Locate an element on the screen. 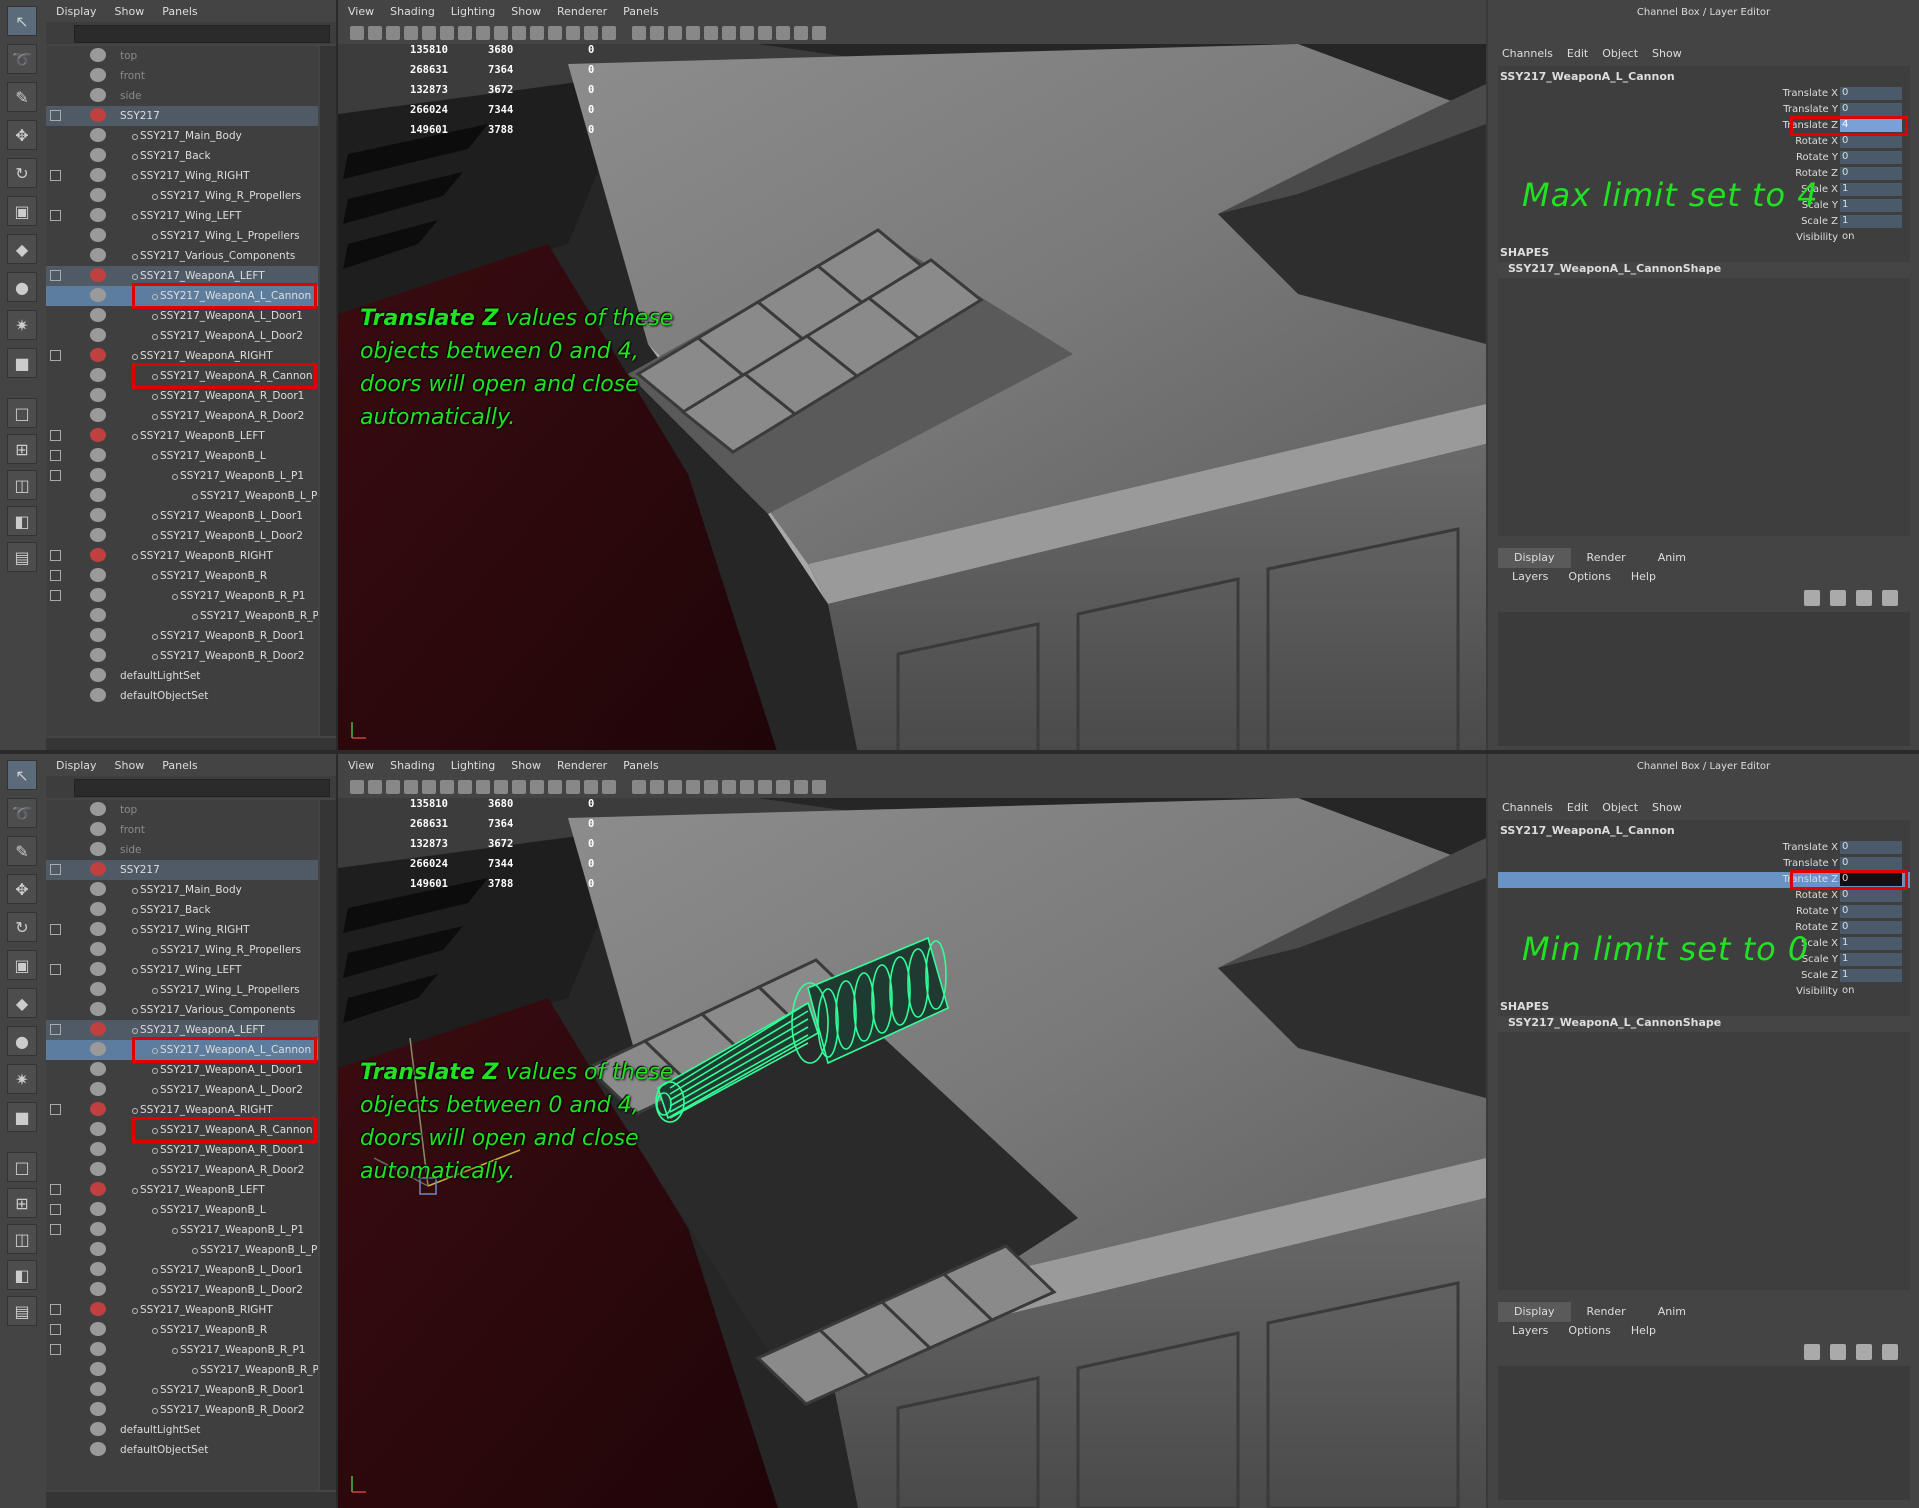 The width and height of the screenshot is (1919, 1508). outliner-row: SSY217_WeaponB_L is located at coordinates (182, 1210).